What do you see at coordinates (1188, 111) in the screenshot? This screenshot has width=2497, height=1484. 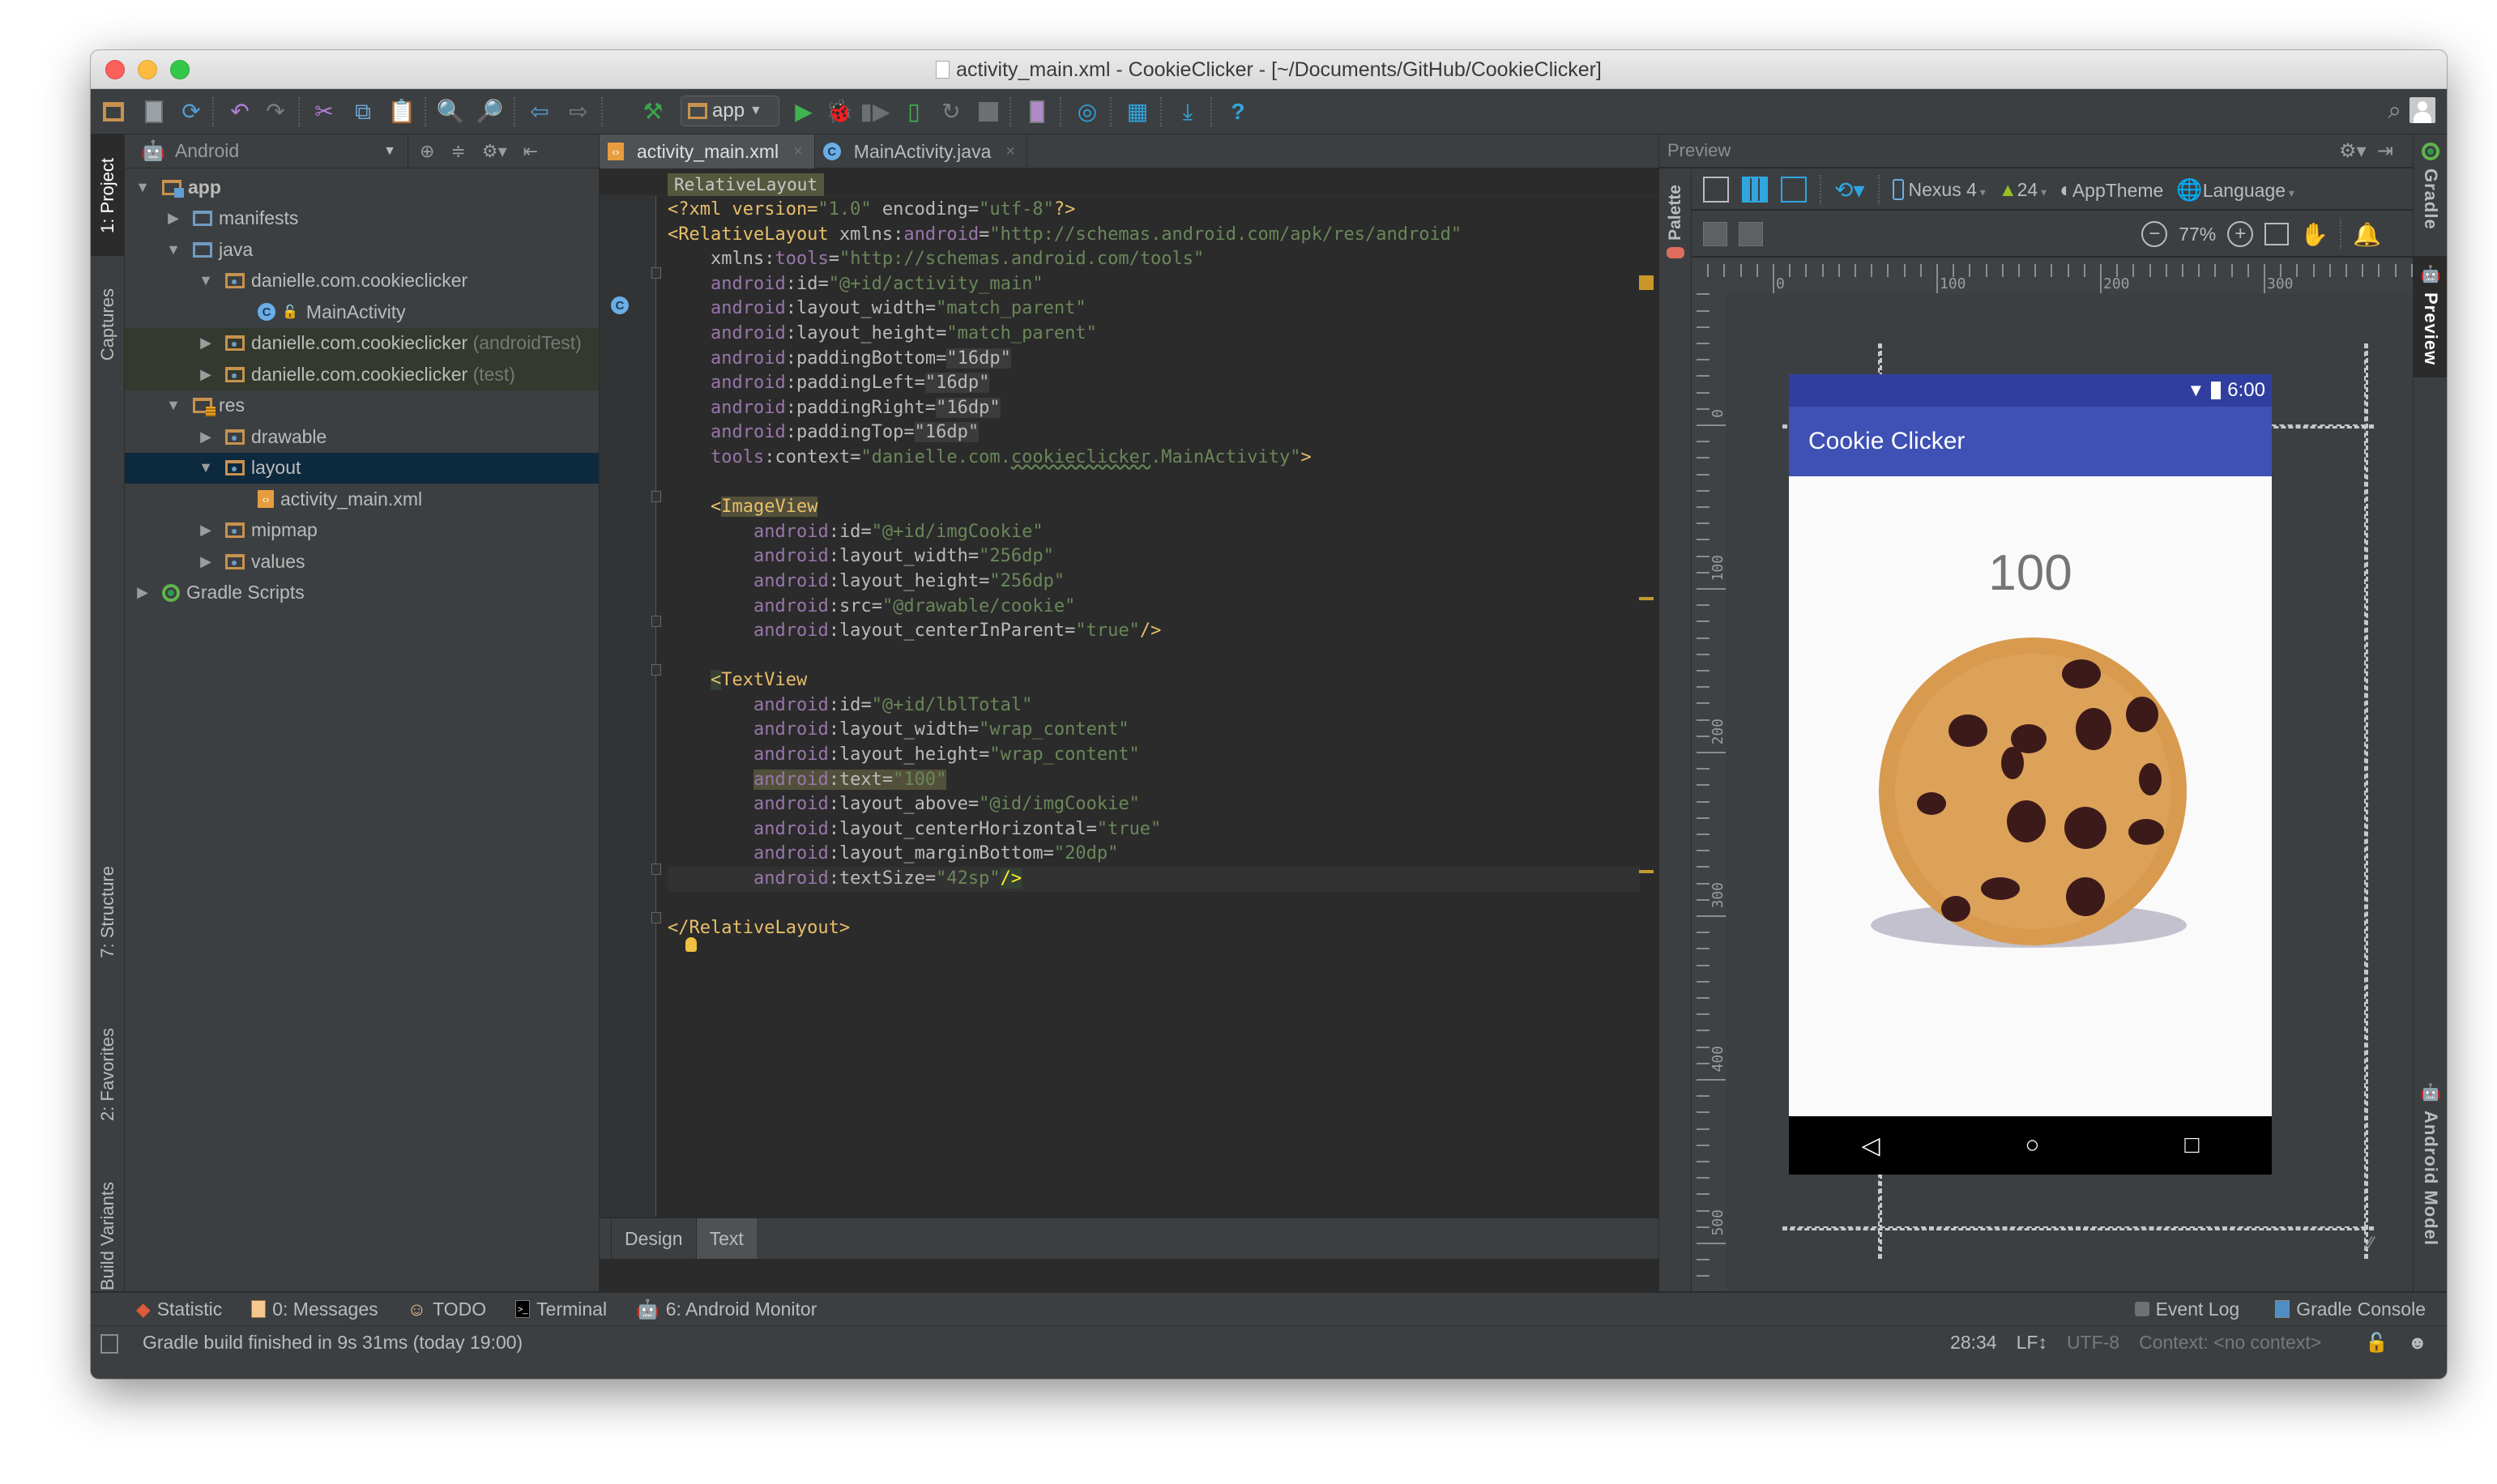 I see `sdk-manager-icon: ⤓` at bounding box center [1188, 111].